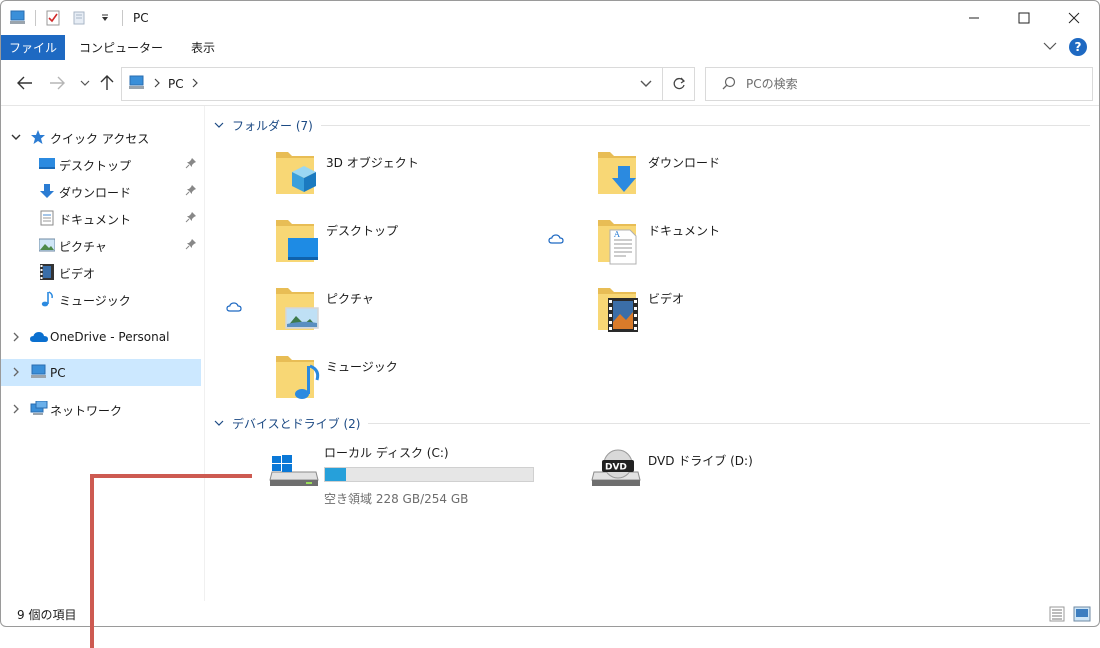 Image resolution: width=1100 pixels, height=648 pixels. What do you see at coordinates (550, 47) in the screenshot?
I see `ribbon-tabs: ファイル コンピューター 表示 ?` at bounding box center [550, 47].